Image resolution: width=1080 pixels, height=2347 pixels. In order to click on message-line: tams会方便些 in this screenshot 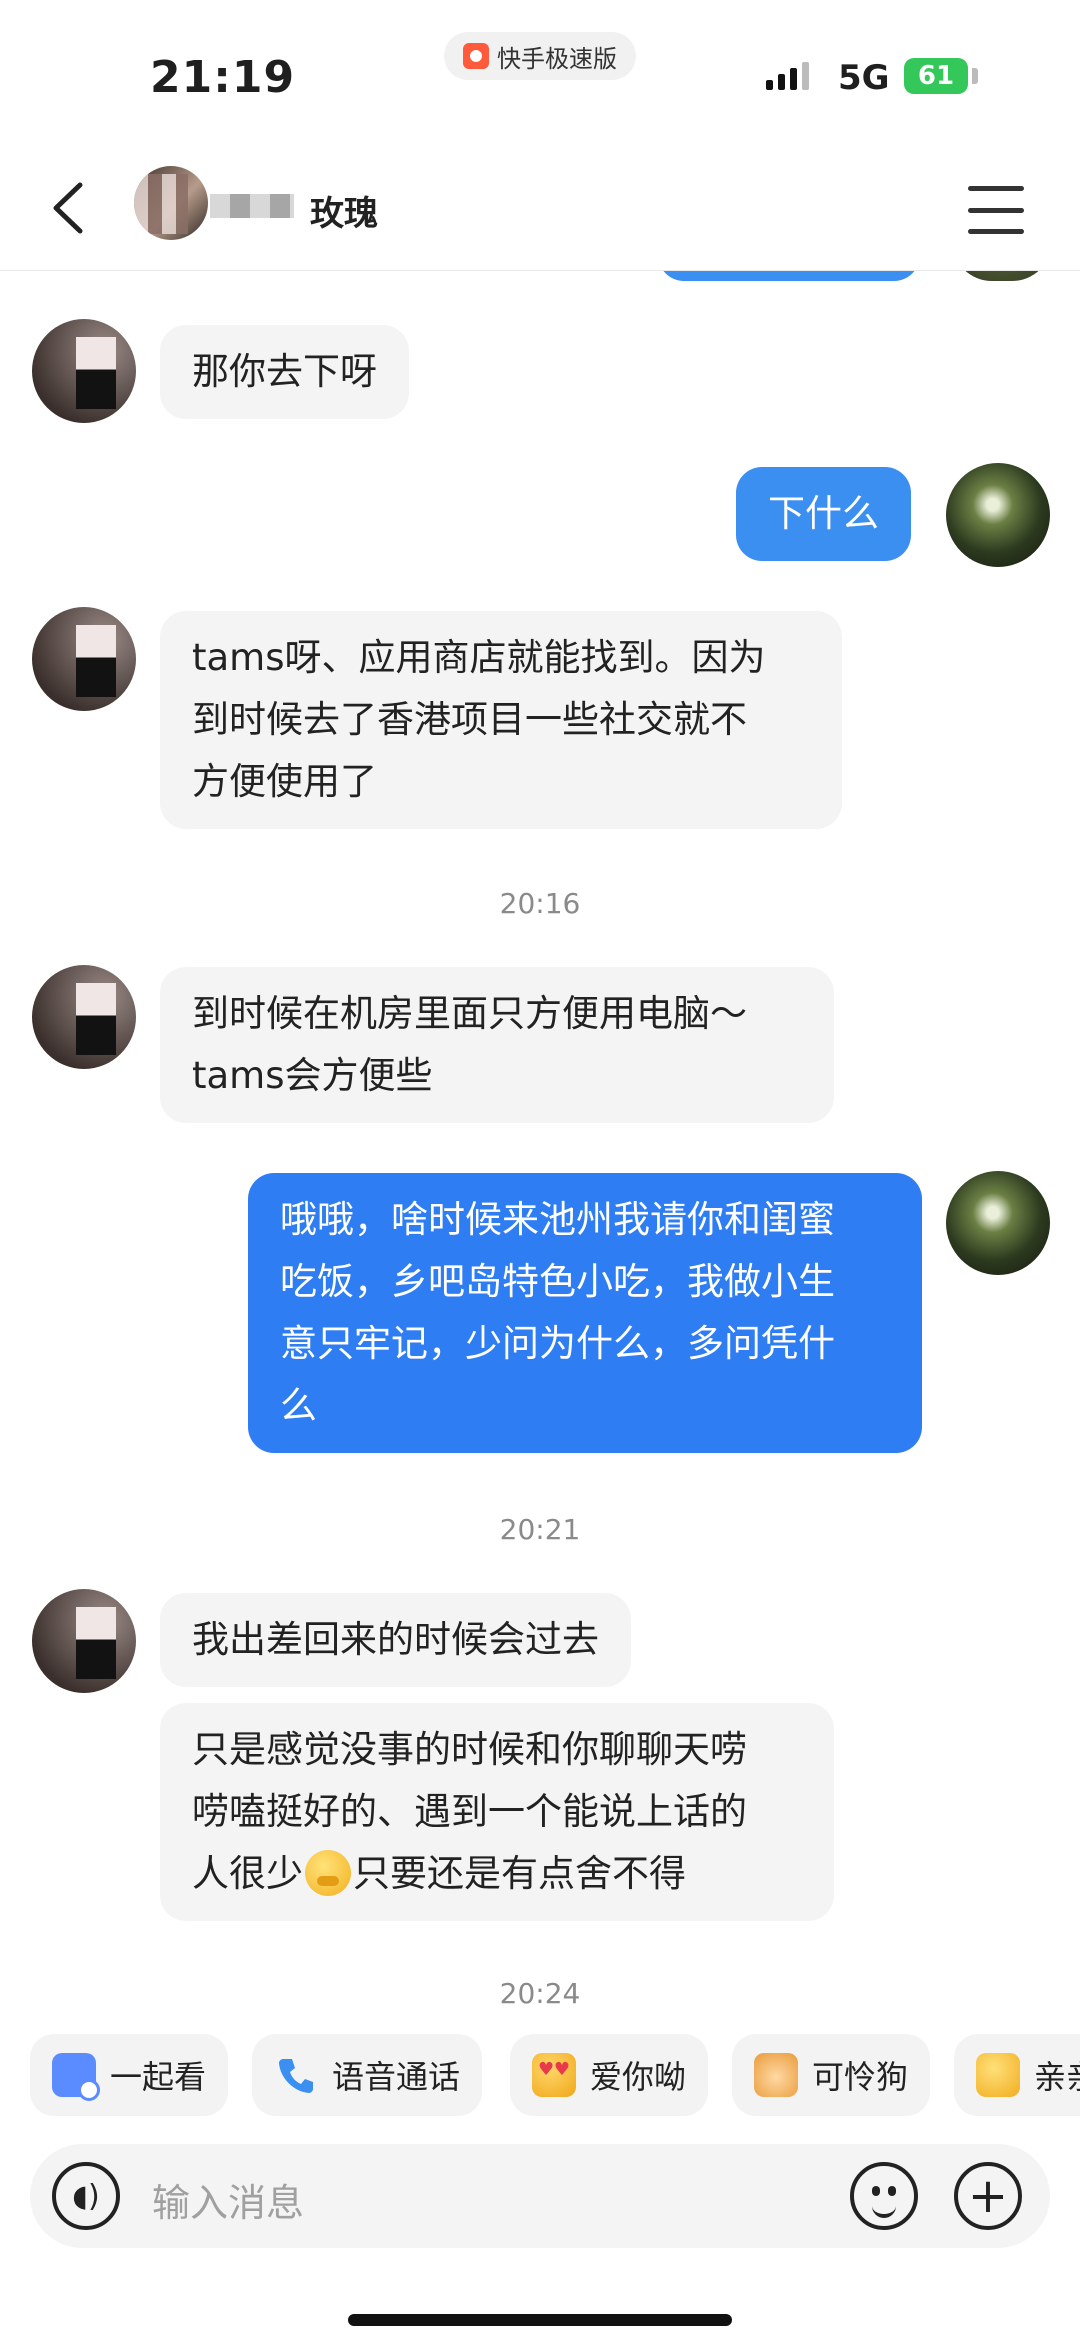, I will do `click(312, 1075)`.